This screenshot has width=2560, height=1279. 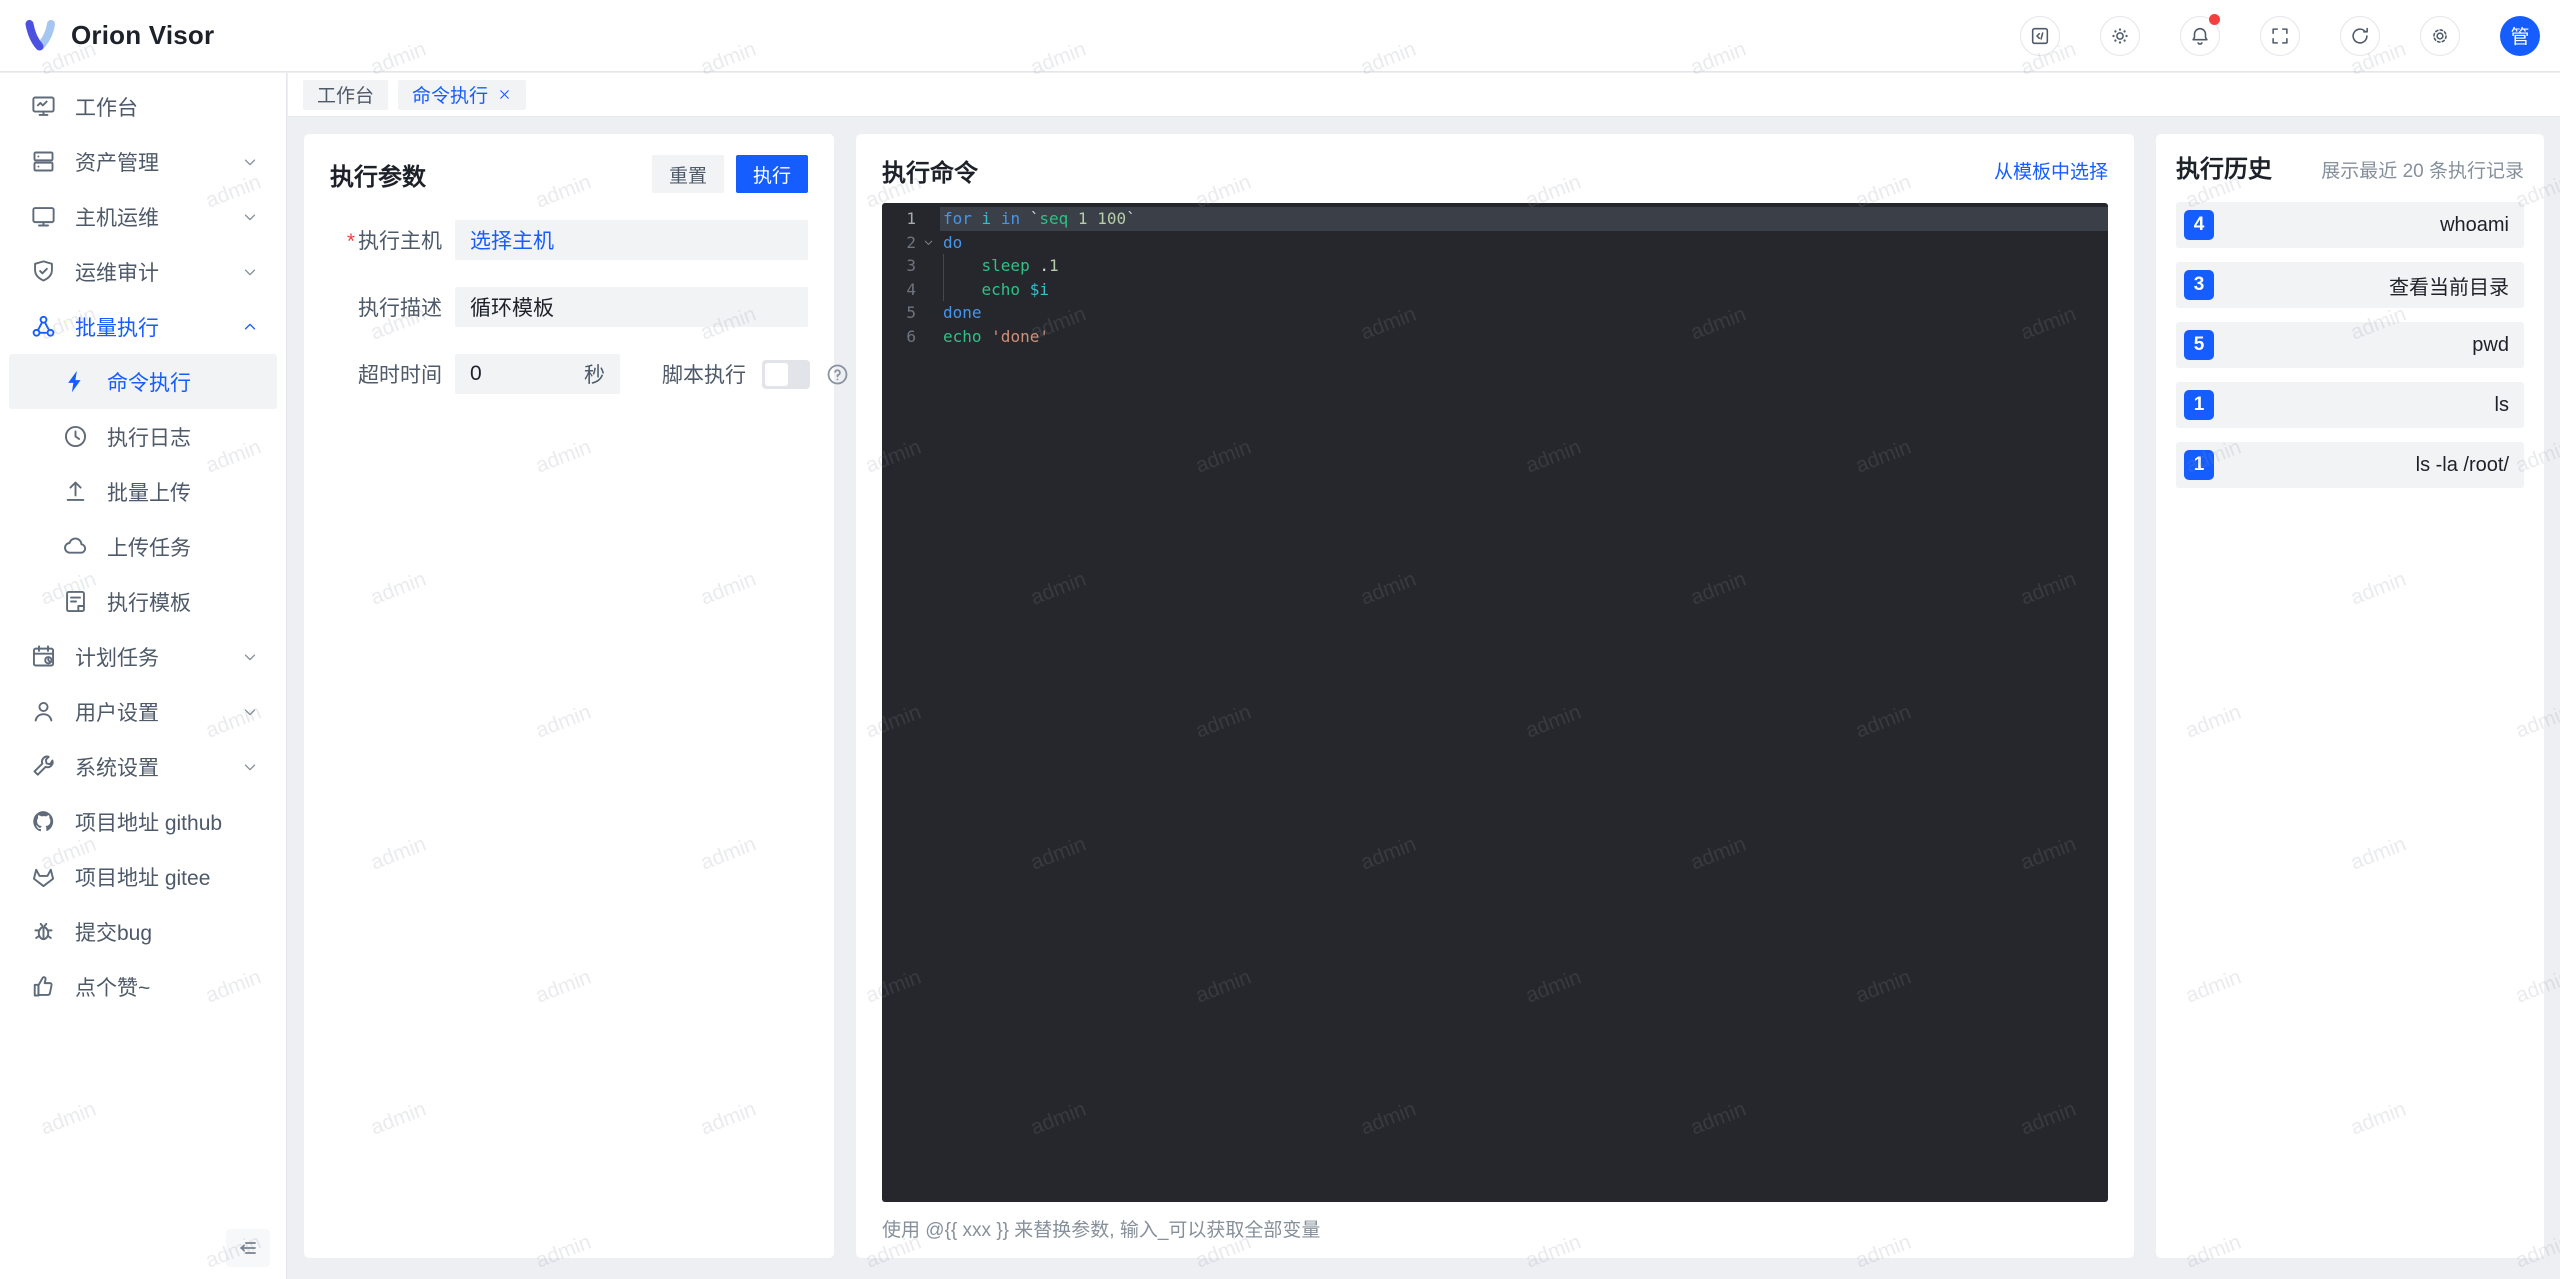 What do you see at coordinates (2520, 35) in the screenshot?
I see `user-avatar: 管` at bounding box center [2520, 35].